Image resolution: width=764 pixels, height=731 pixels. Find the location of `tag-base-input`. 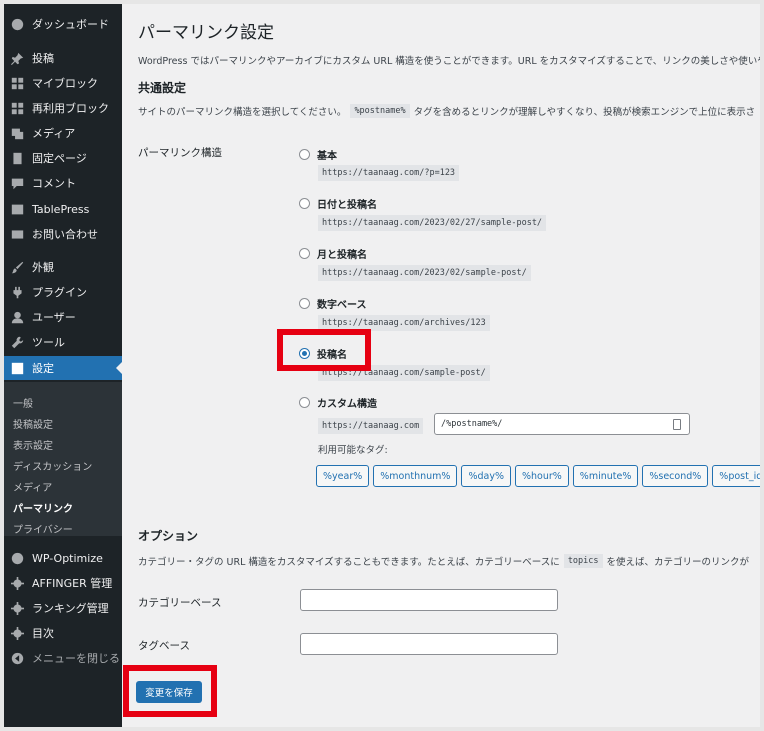

tag-base-input is located at coordinates (429, 644).